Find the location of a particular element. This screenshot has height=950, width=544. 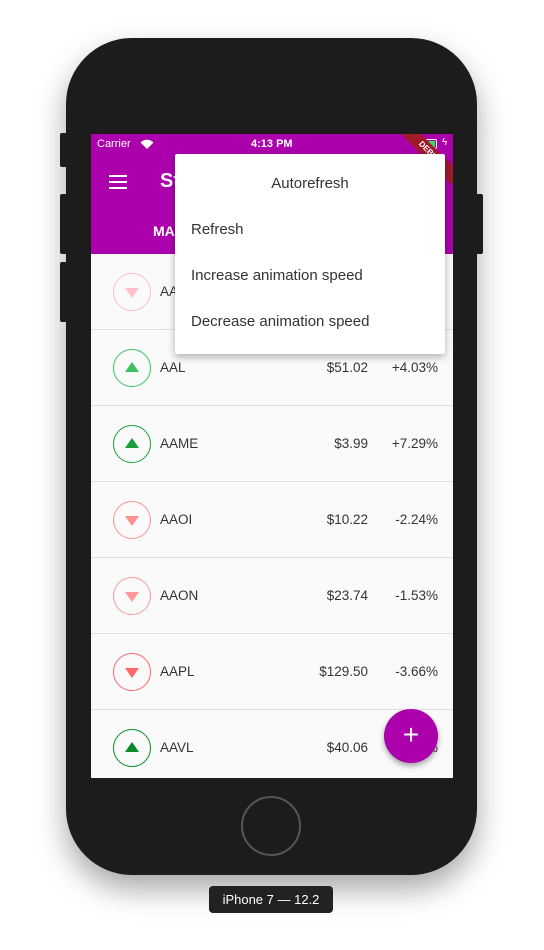

stock-price: $3.99 is located at coordinates (351, 443).